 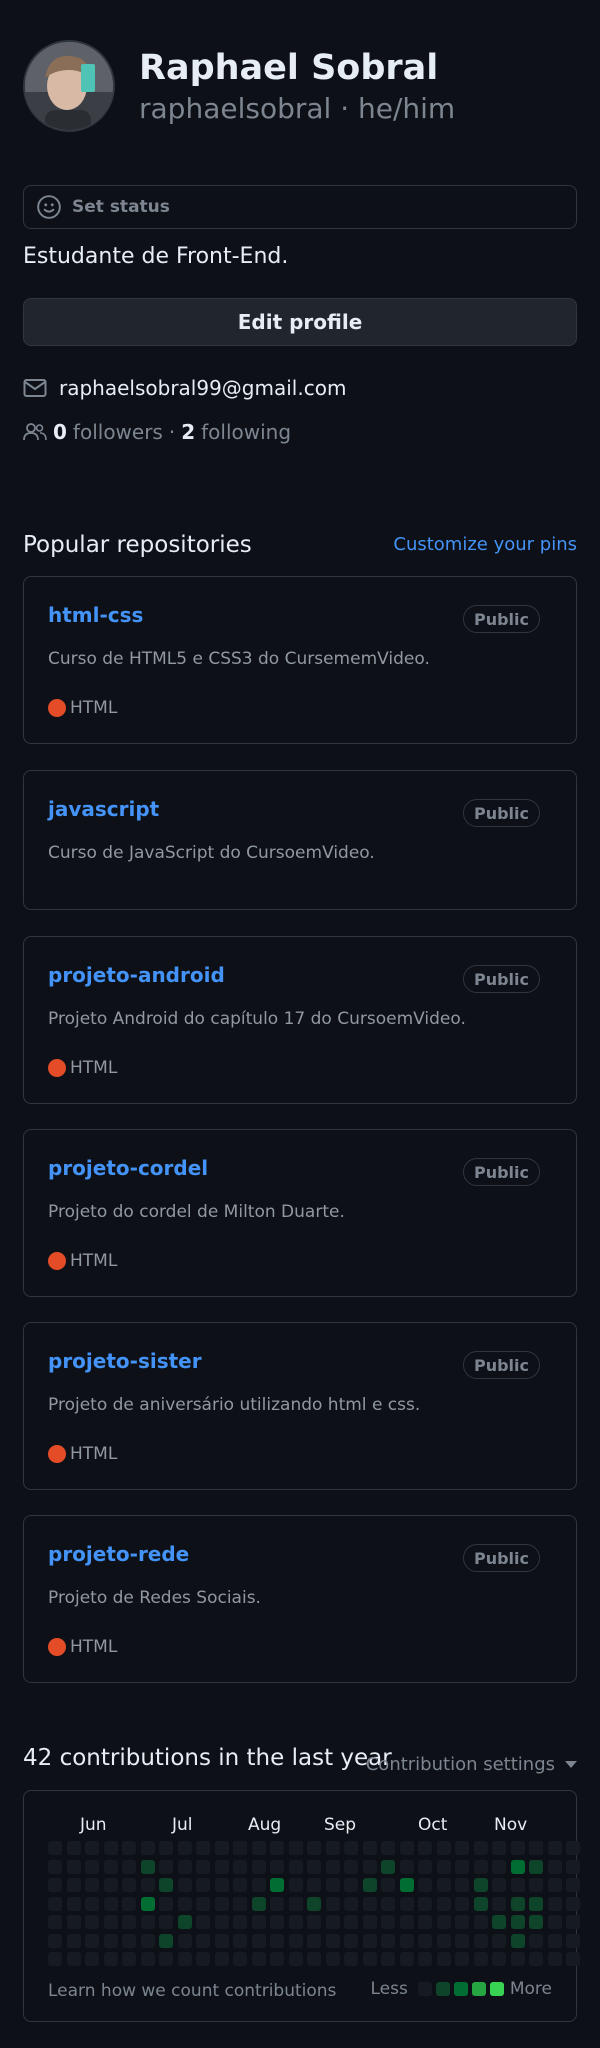 What do you see at coordinates (125, 1361) in the screenshot?
I see `repo-name-link: projeto-sister` at bounding box center [125, 1361].